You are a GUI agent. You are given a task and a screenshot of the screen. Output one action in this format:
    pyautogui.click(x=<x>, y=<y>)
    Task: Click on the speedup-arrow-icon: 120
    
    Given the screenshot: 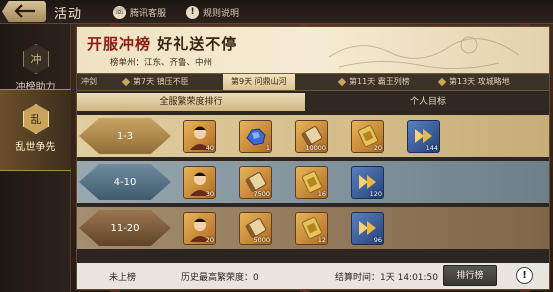 What is the action you would take?
    pyautogui.click(x=367, y=182)
    